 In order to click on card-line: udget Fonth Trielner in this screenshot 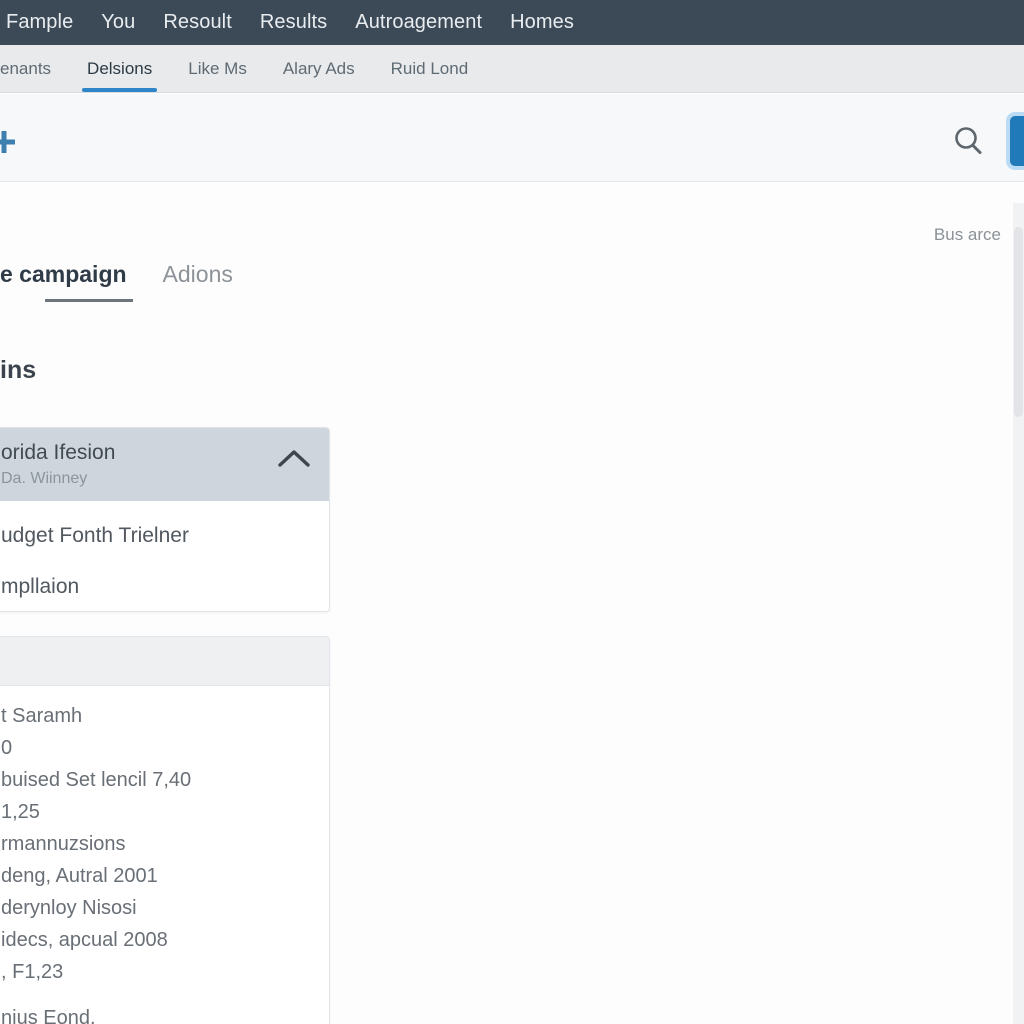, I will do `click(95, 535)`.